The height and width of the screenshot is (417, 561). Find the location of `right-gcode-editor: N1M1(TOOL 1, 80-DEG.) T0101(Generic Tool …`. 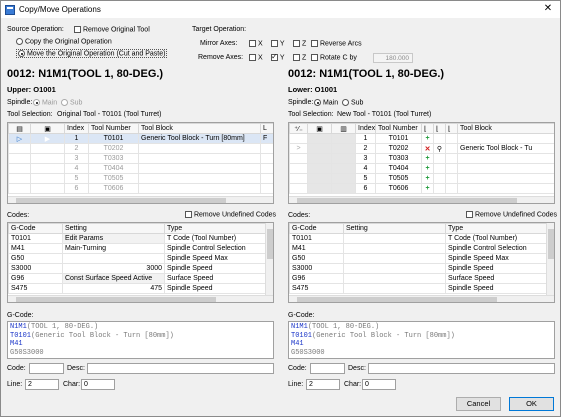

right-gcode-editor: N1M1(TOOL 1, 80-DEG.) T0101(Generic Tool … is located at coordinates (421, 340).